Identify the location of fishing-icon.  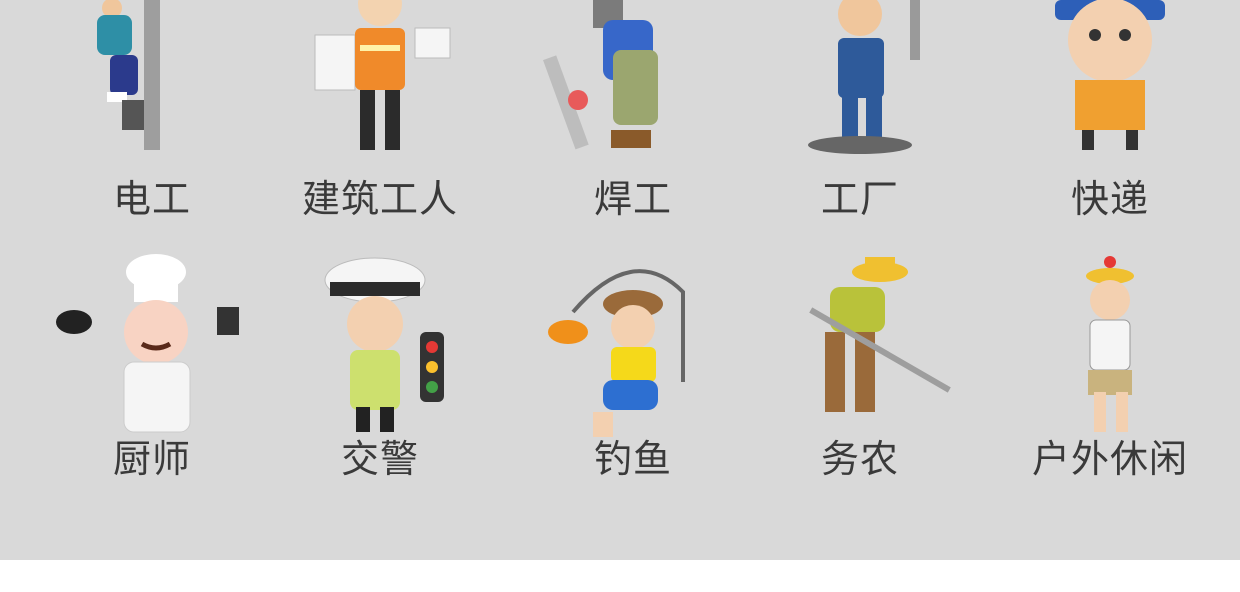
(616, 353).